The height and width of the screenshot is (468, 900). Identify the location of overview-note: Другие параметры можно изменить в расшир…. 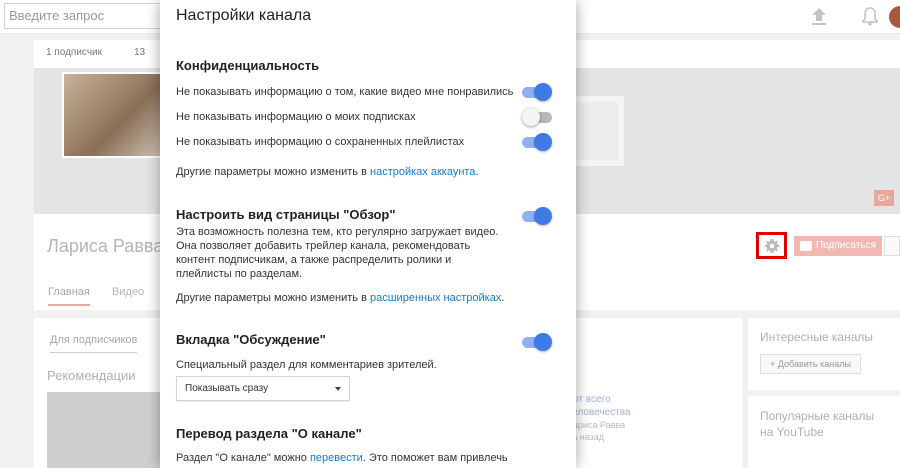
(340, 298).